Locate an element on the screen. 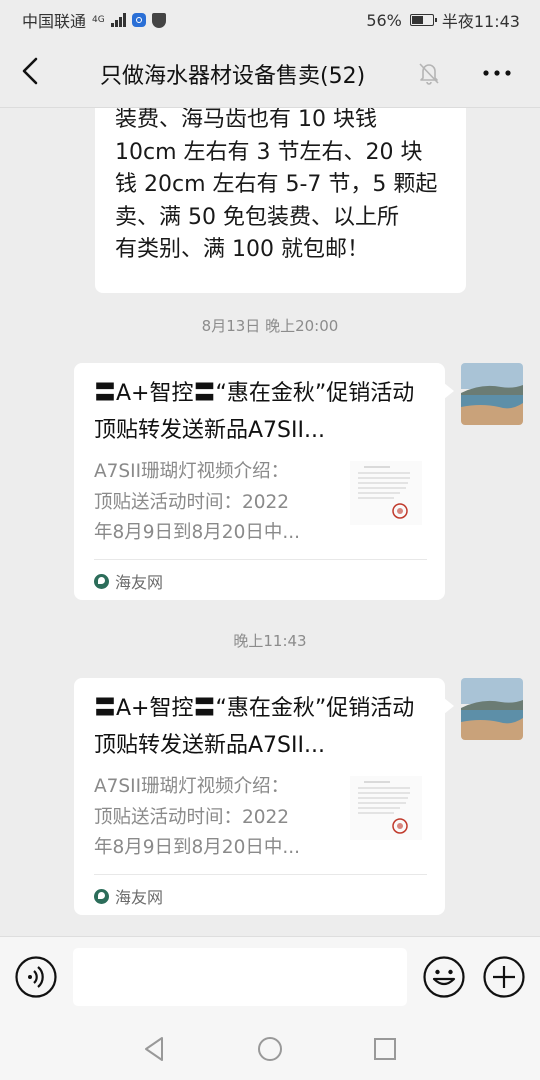  battery-icon is located at coordinates (423, 20).